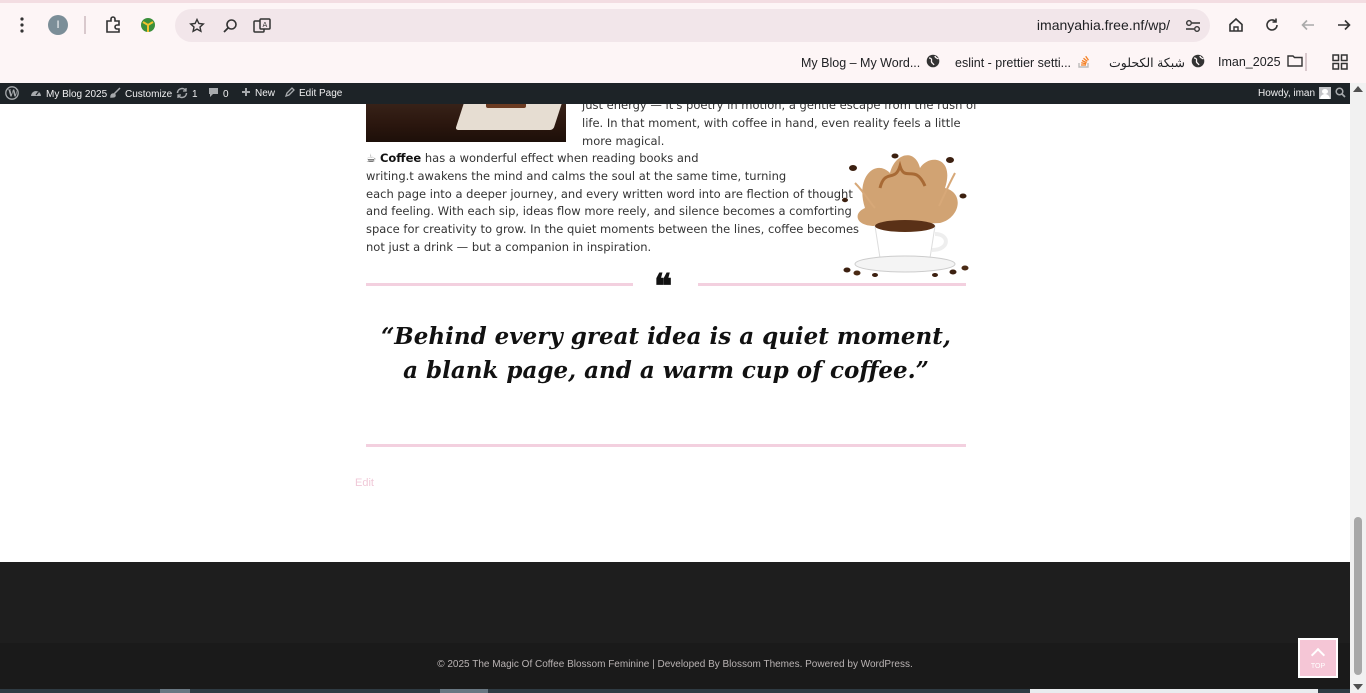 The width and height of the screenshot is (1366, 693). I want to click on translate-icon: A, so click(262, 26).